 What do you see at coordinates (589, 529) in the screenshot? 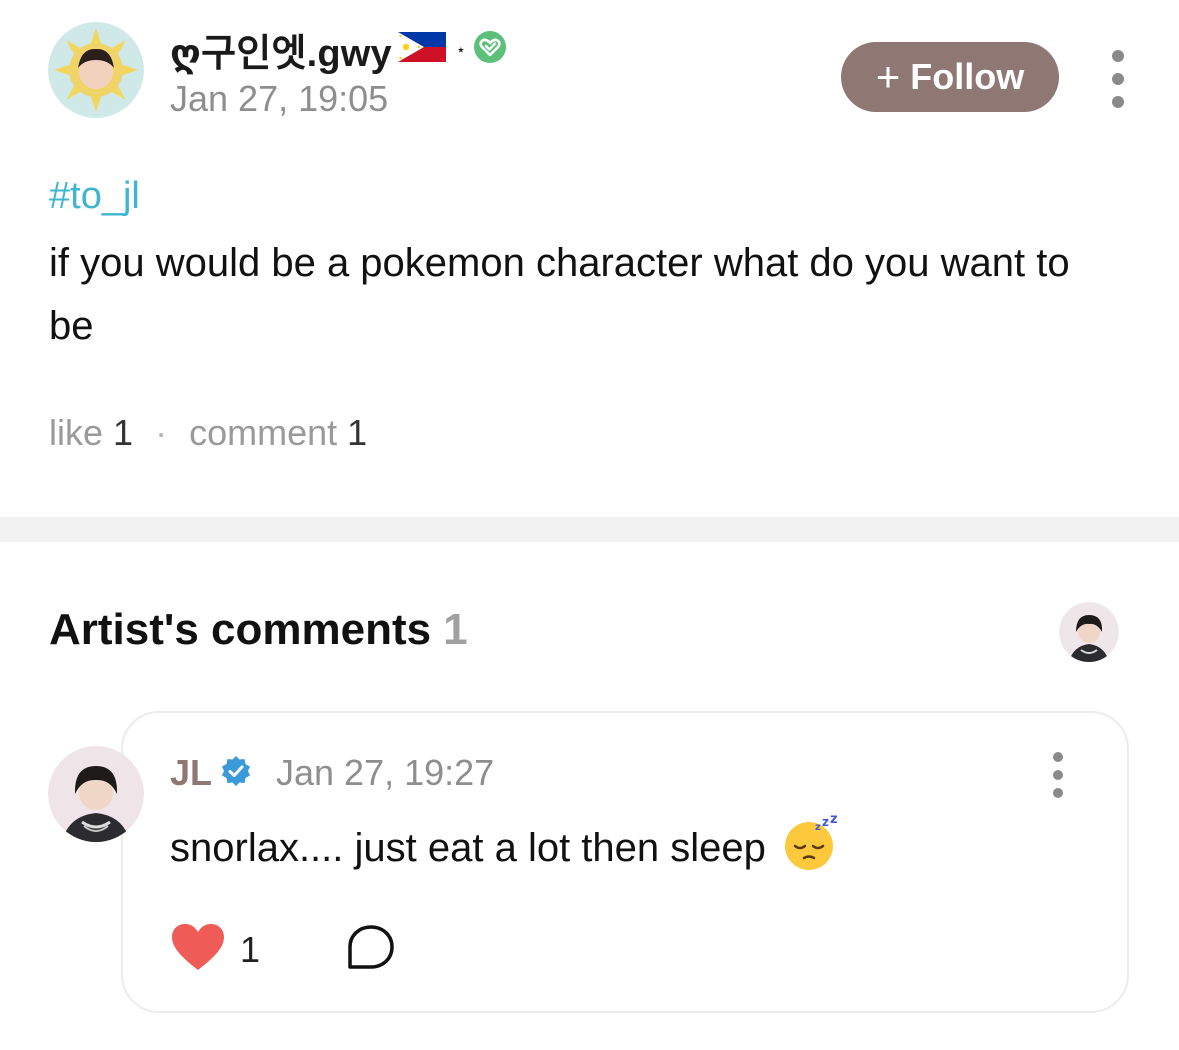
I see `section-divider` at bounding box center [589, 529].